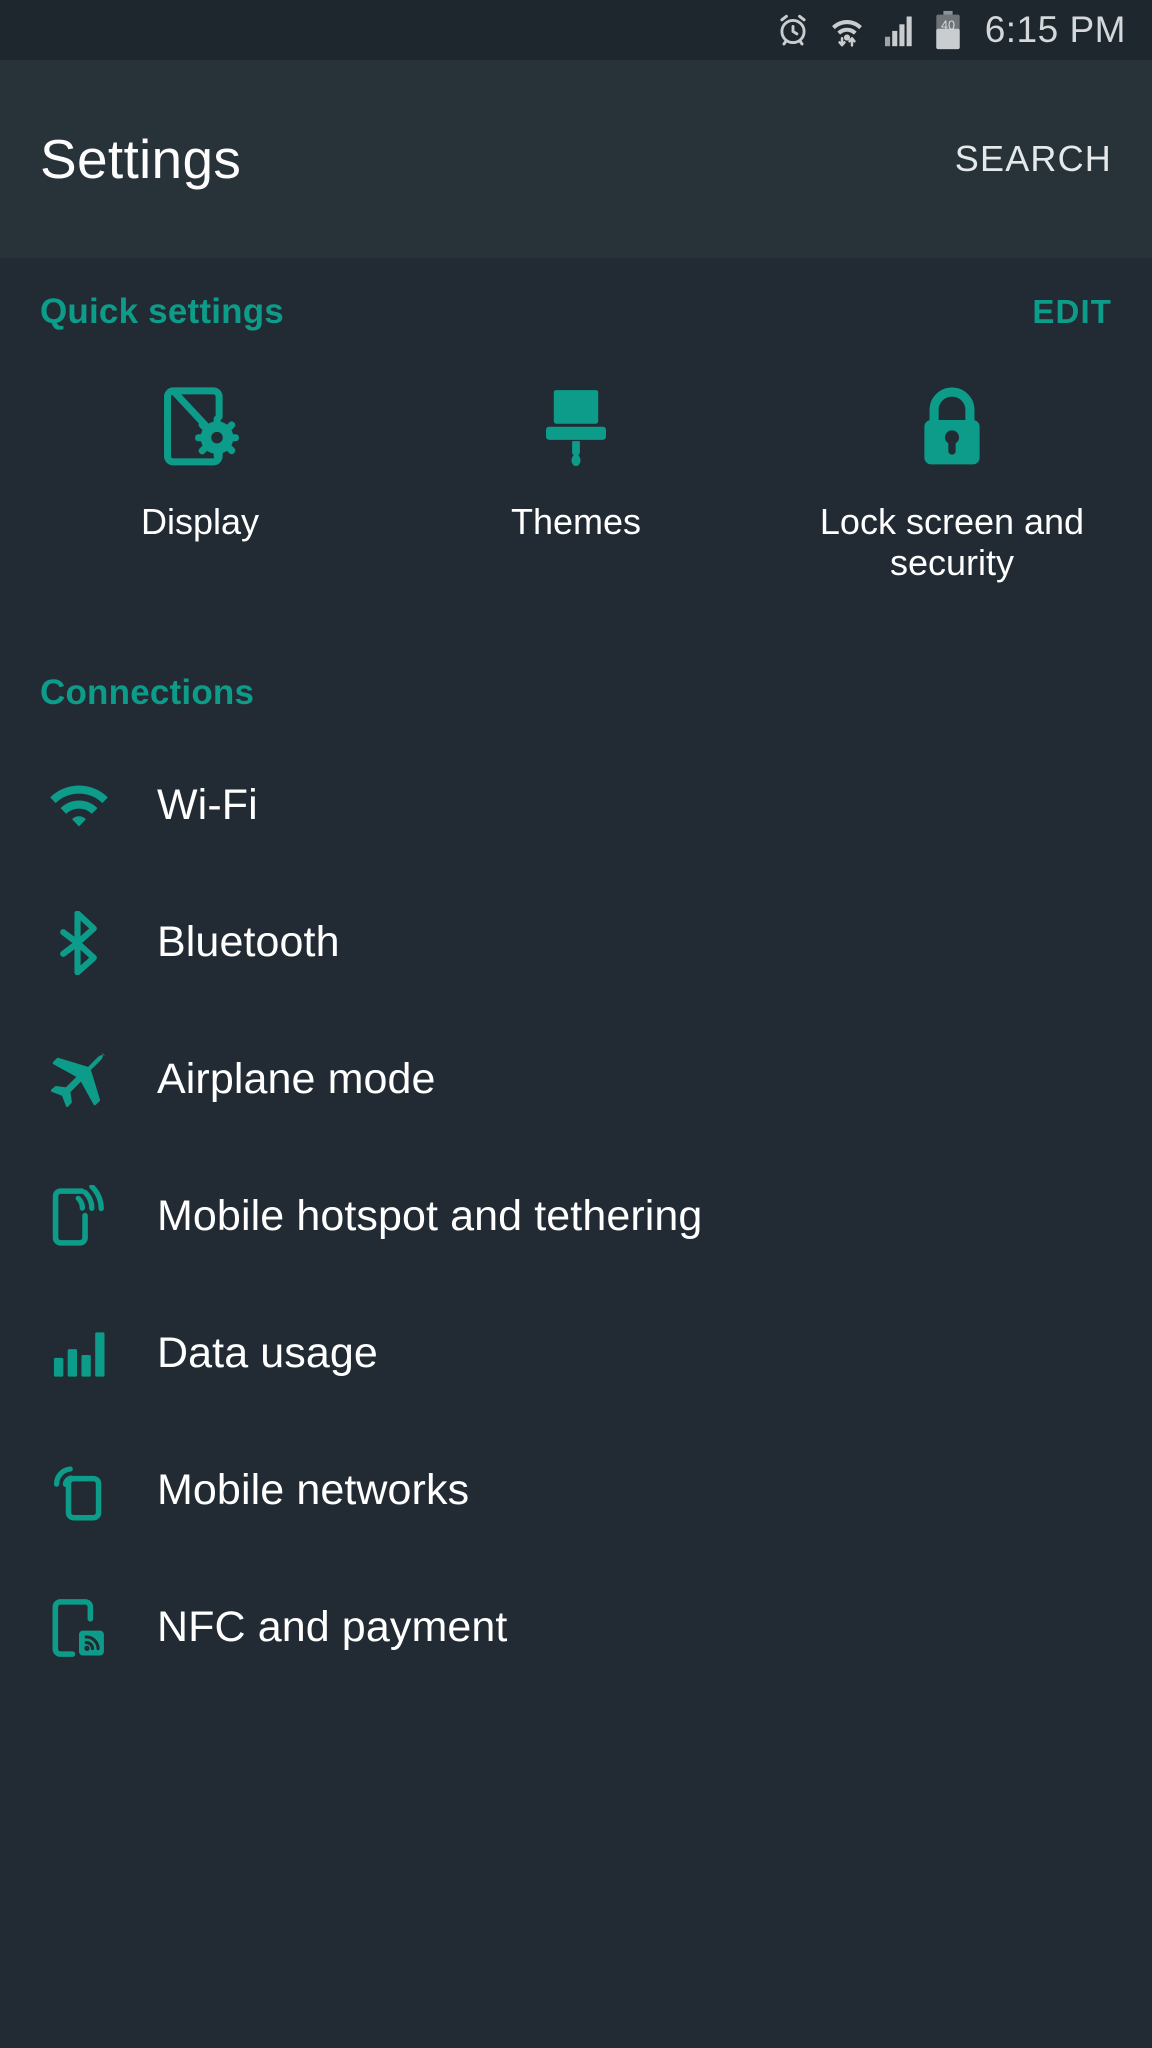 Image resolution: width=1152 pixels, height=2048 pixels. Describe the element at coordinates (576, 521) in the screenshot. I see `quick-tile-label: Themes` at that location.